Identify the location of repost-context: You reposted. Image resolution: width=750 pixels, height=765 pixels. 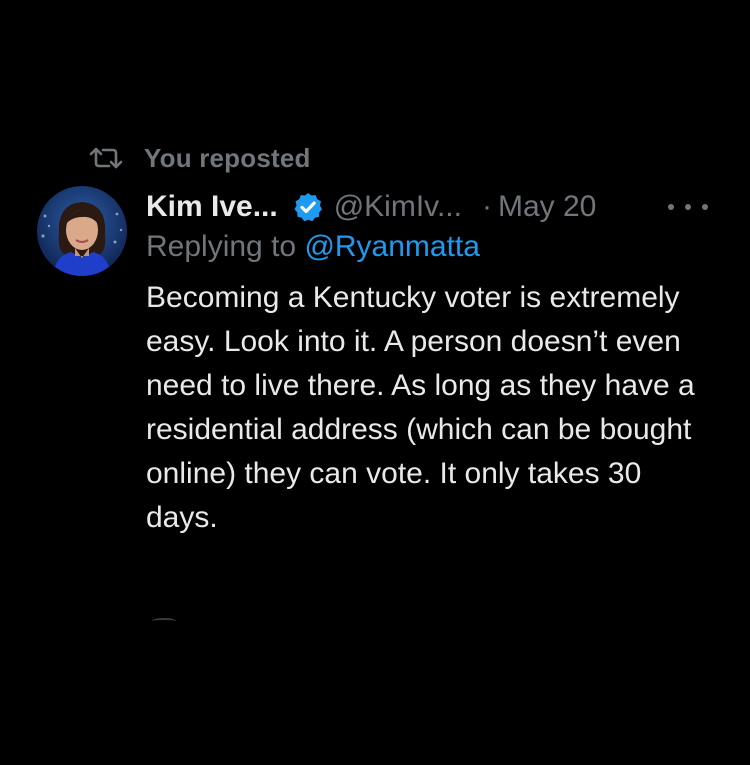
(199, 158).